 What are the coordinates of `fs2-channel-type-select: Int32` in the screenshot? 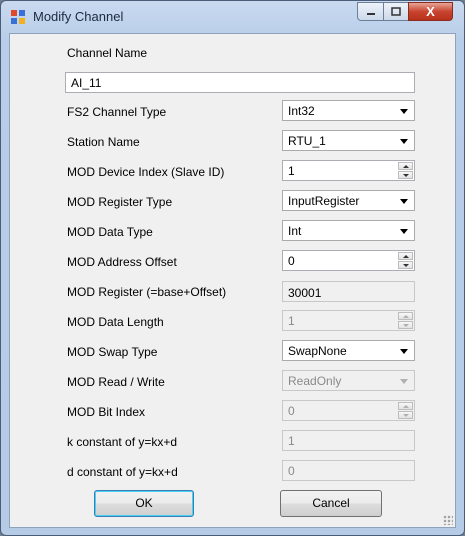 It's located at (348, 110).